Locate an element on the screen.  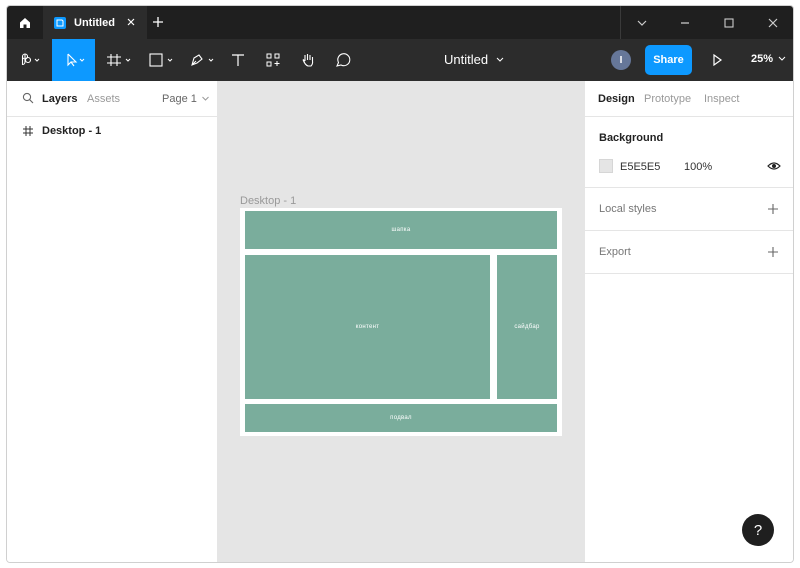
minimize-icon is located at coordinates (685, 22).